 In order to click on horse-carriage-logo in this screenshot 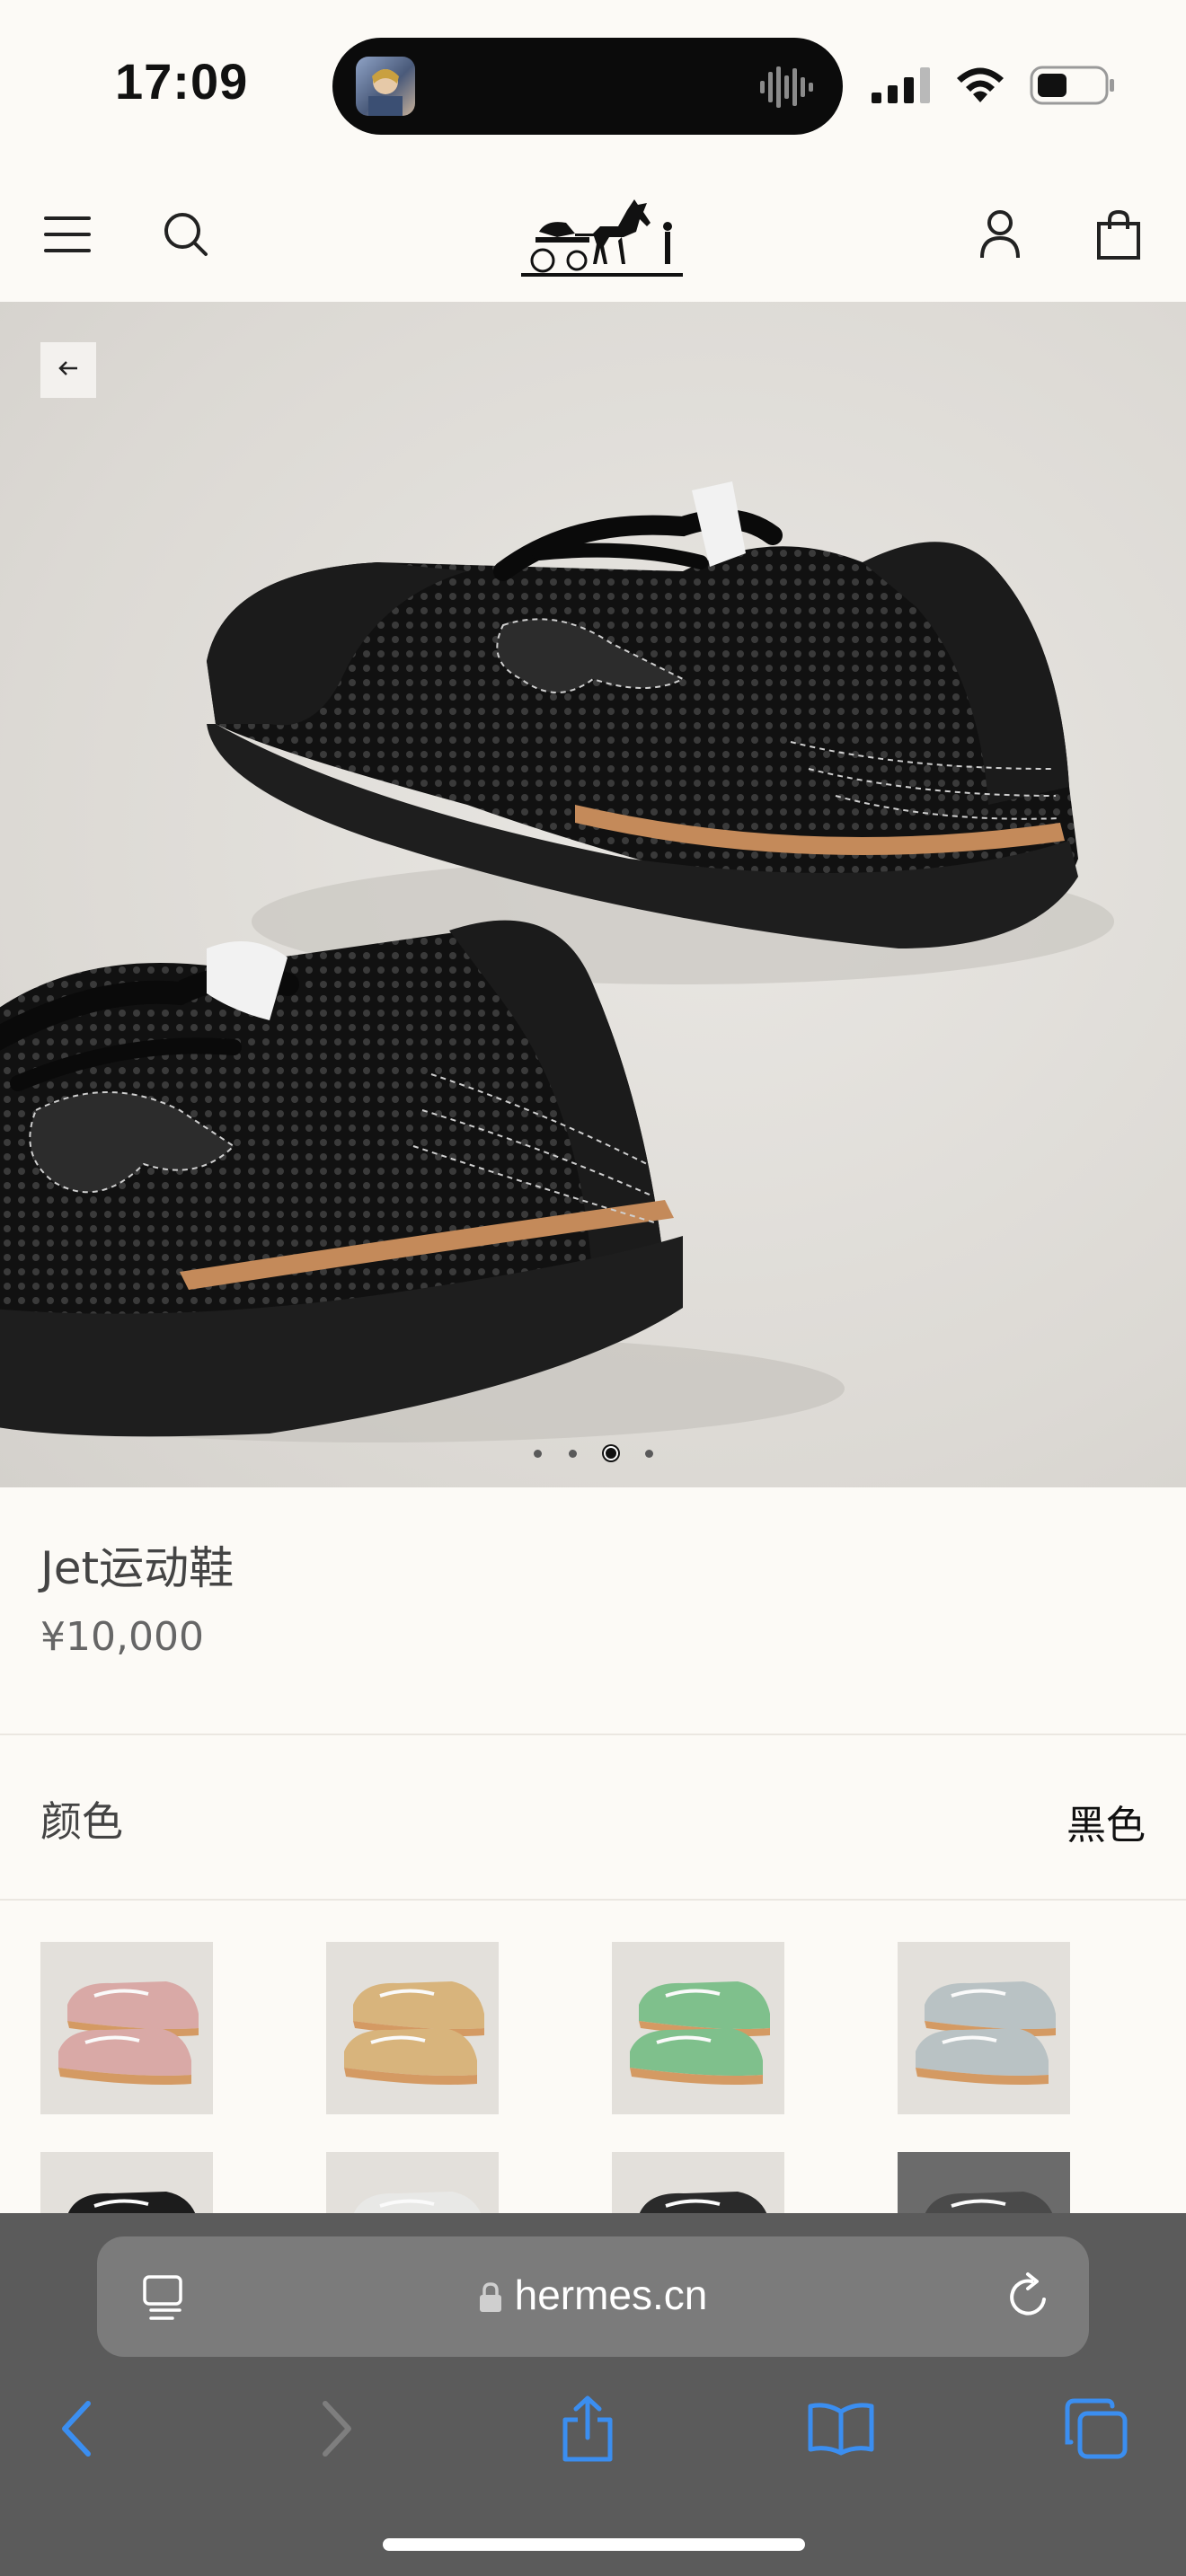, I will do `click(602, 237)`.